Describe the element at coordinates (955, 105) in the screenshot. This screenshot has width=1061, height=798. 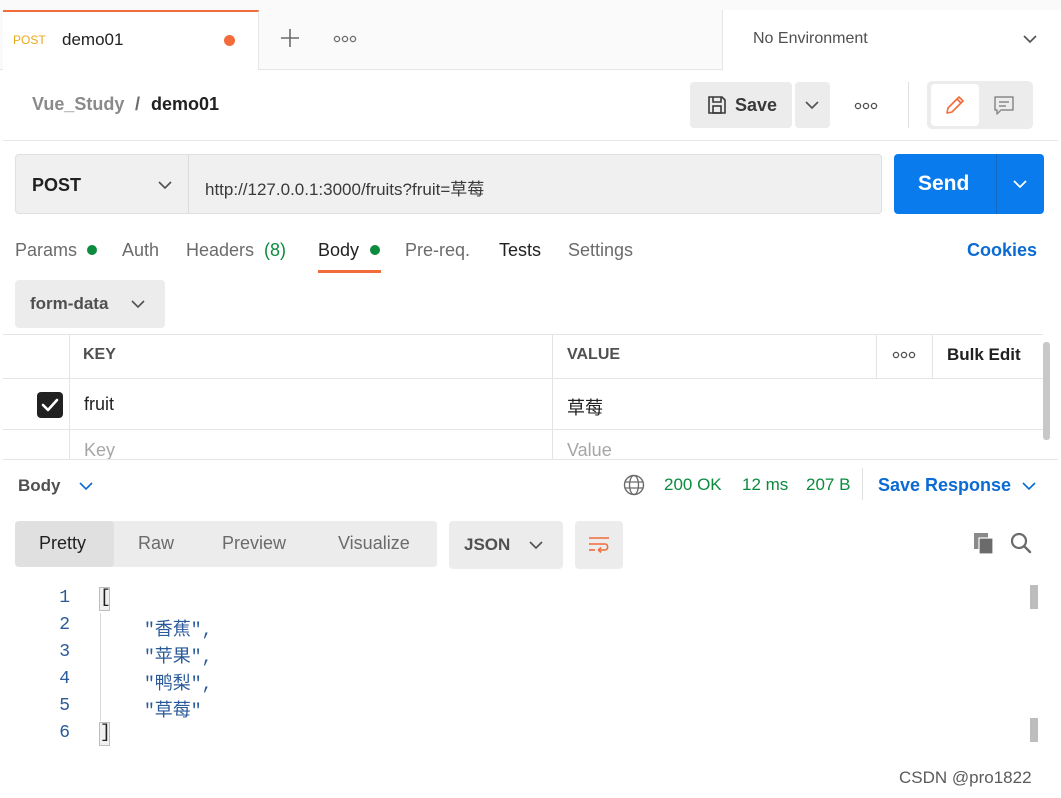
I see `pencil-icon` at that location.